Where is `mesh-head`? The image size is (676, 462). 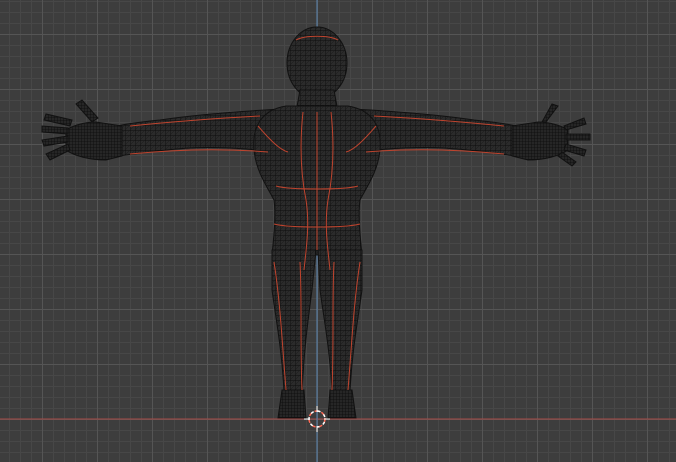
mesh-head is located at coordinates (317, 63).